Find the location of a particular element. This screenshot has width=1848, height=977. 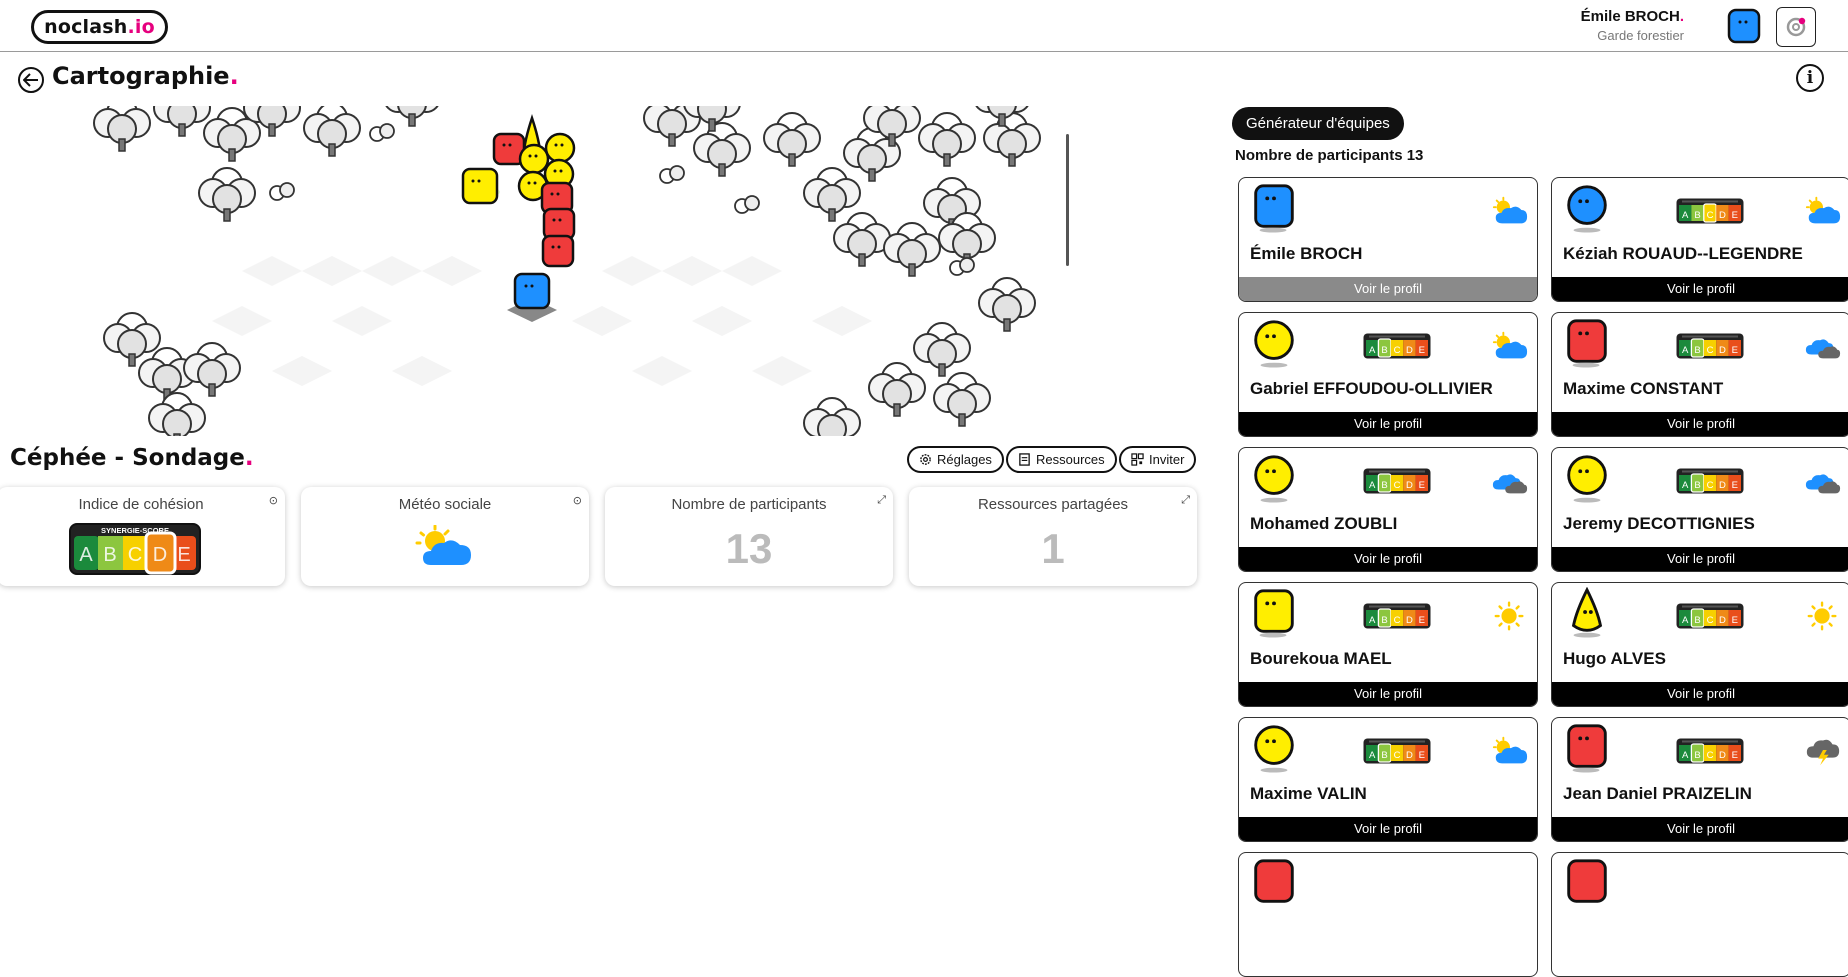

participant-card: A B C D E Jeremy DECOTTIGNIES Voir le profil is located at coordinates (1699, 509).